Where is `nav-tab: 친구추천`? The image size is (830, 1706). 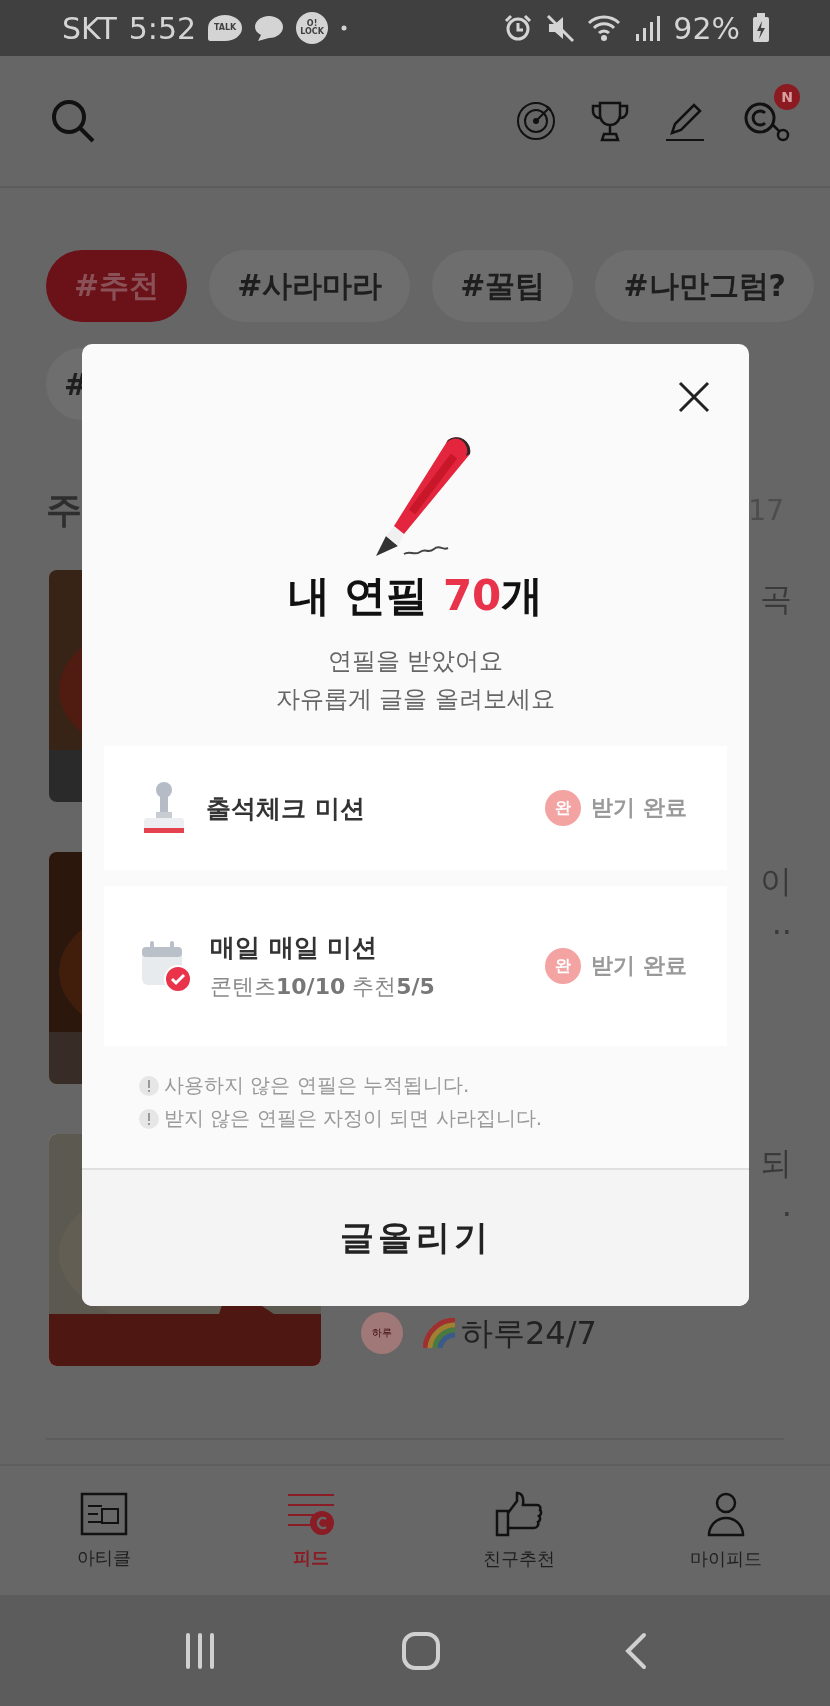
nav-tab: 친구추천 is located at coordinates (519, 1530).